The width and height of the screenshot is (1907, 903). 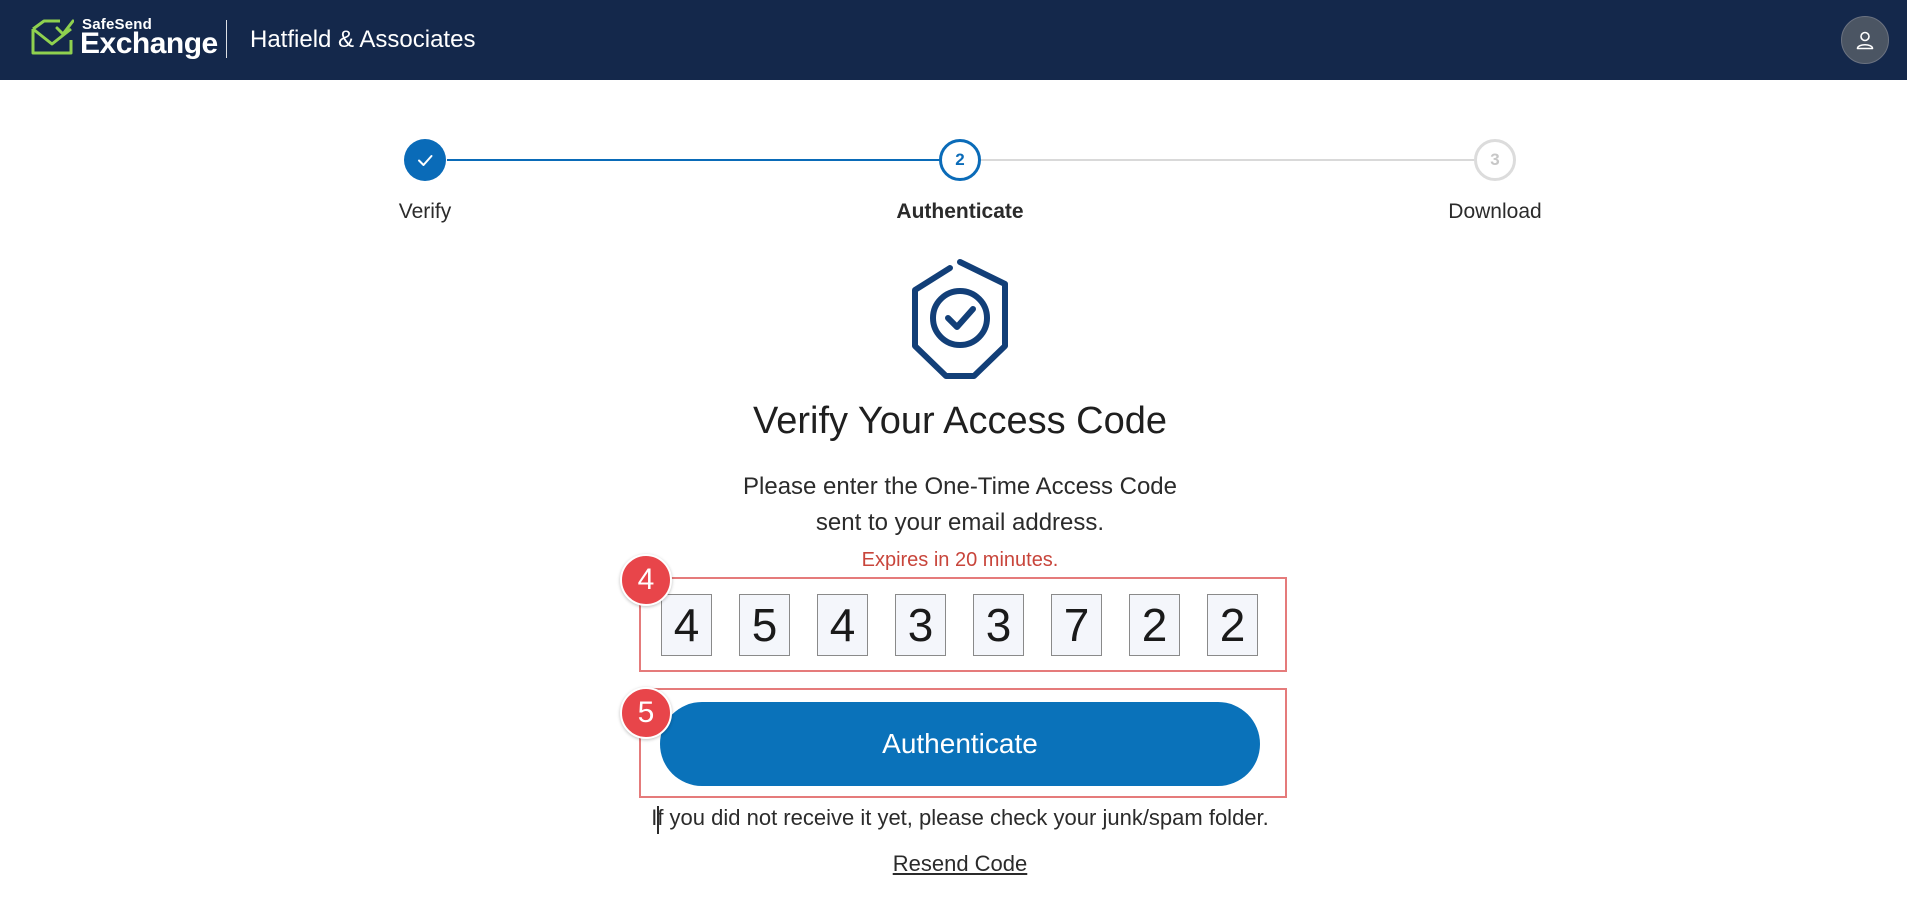 What do you see at coordinates (960, 522) in the screenshot?
I see `instructions-line-2: sent to your email address.` at bounding box center [960, 522].